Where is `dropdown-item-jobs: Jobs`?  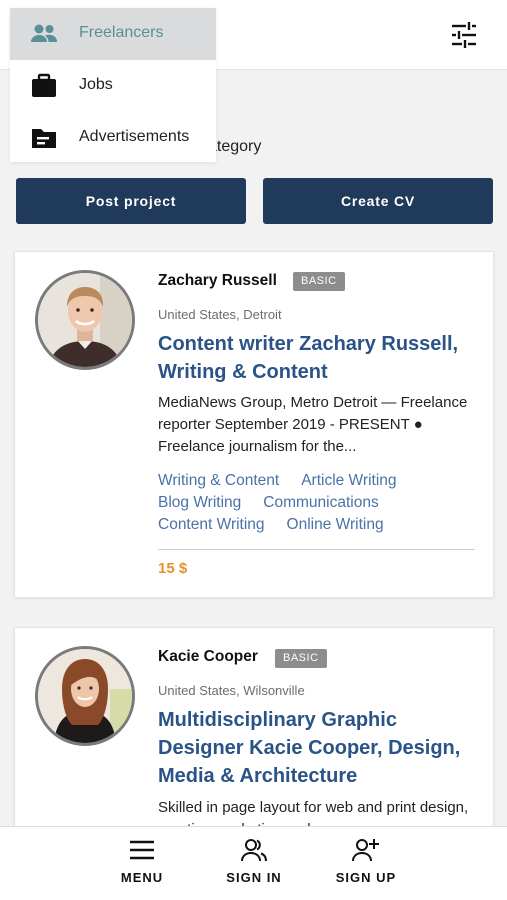
dropdown-item-jobs: Jobs is located at coordinates (113, 86).